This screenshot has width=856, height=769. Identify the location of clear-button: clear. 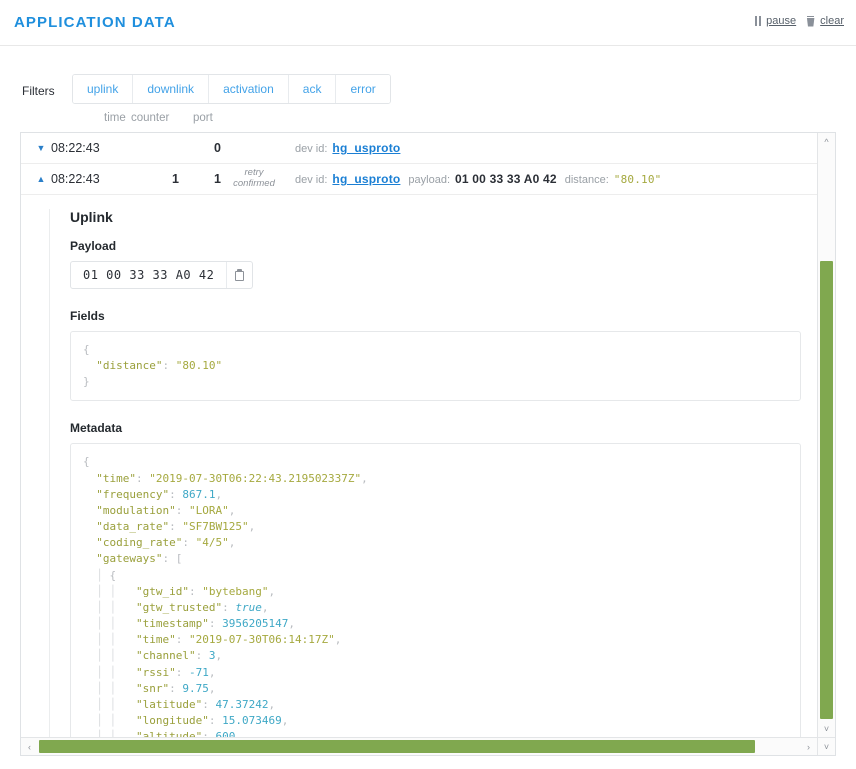
(825, 21).